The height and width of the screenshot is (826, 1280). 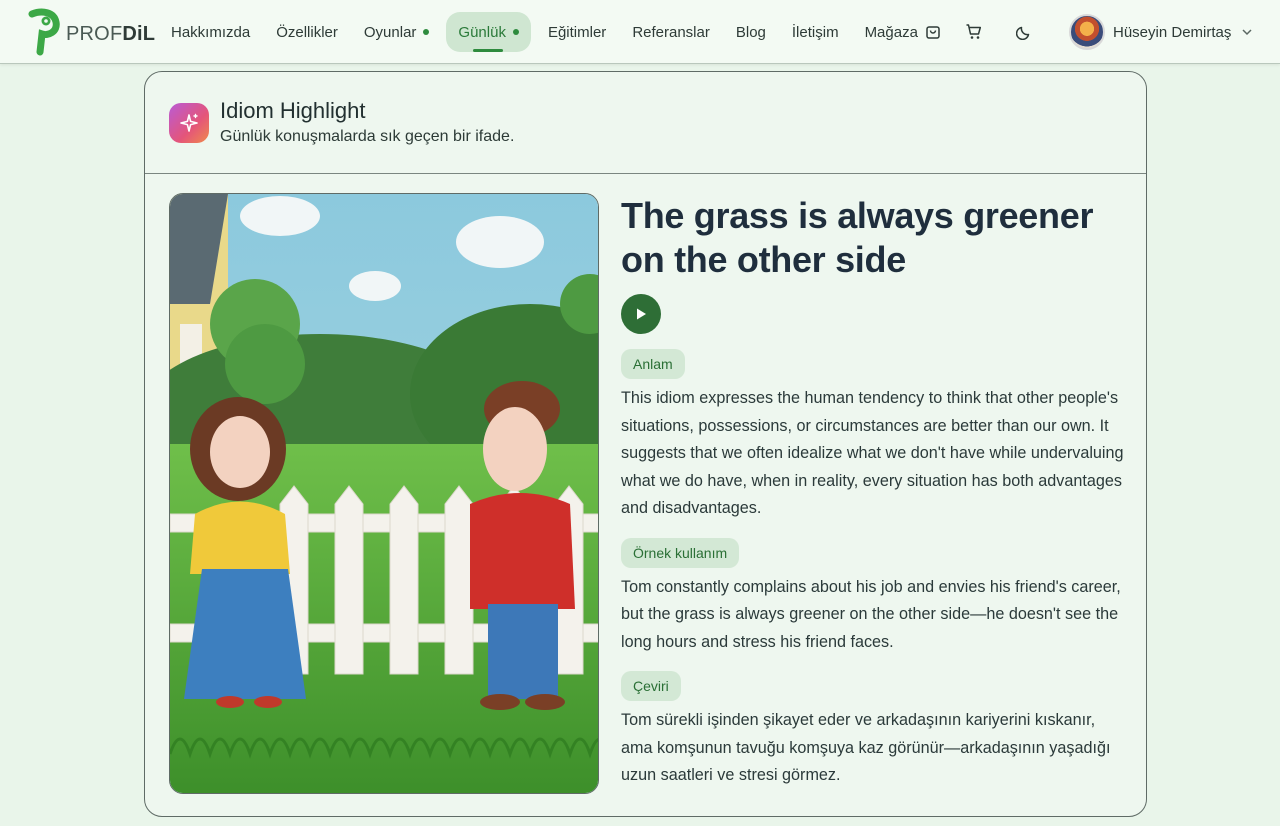 I want to click on nav-item-referanslar: Referanslar, so click(x=671, y=32).